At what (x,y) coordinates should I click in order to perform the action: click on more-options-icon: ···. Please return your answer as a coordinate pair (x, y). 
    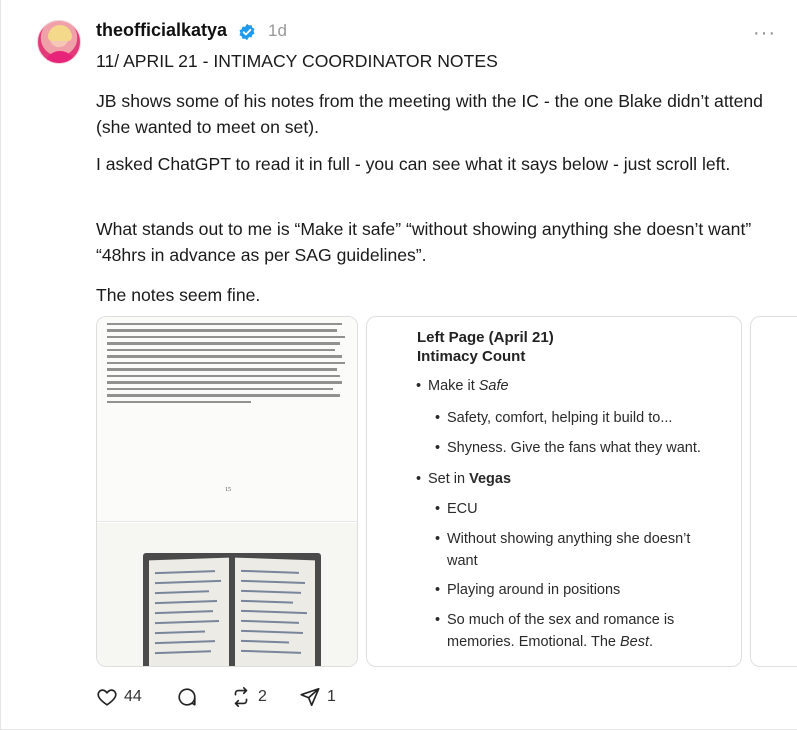
    Looking at the image, I should click on (764, 33).